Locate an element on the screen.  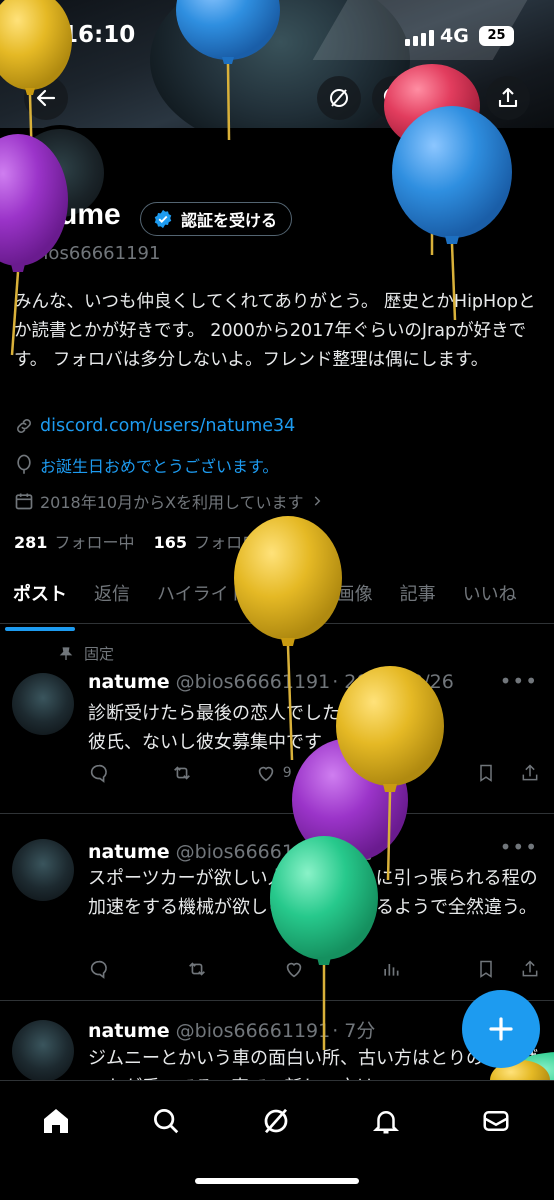
followers-link: 165 フォロワー is located at coordinates (214, 542).